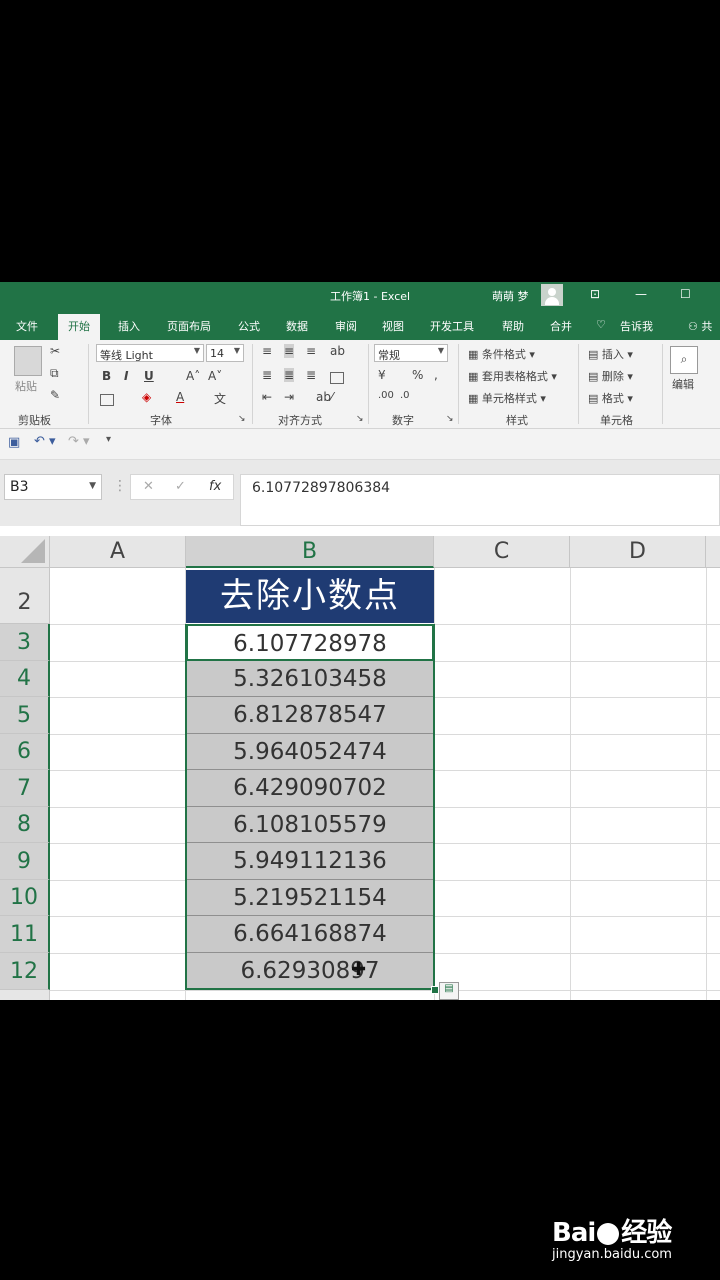  What do you see at coordinates (435, 990) in the screenshot?
I see `fill-handle` at bounding box center [435, 990].